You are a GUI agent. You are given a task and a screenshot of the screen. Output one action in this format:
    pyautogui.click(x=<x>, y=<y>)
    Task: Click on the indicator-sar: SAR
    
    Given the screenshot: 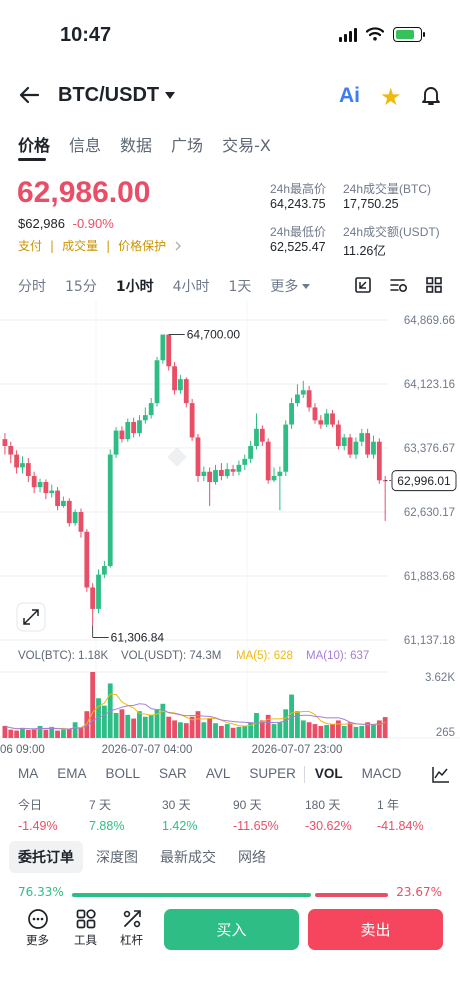 What is the action you would take?
    pyautogui.click(x=173, y=773)
    